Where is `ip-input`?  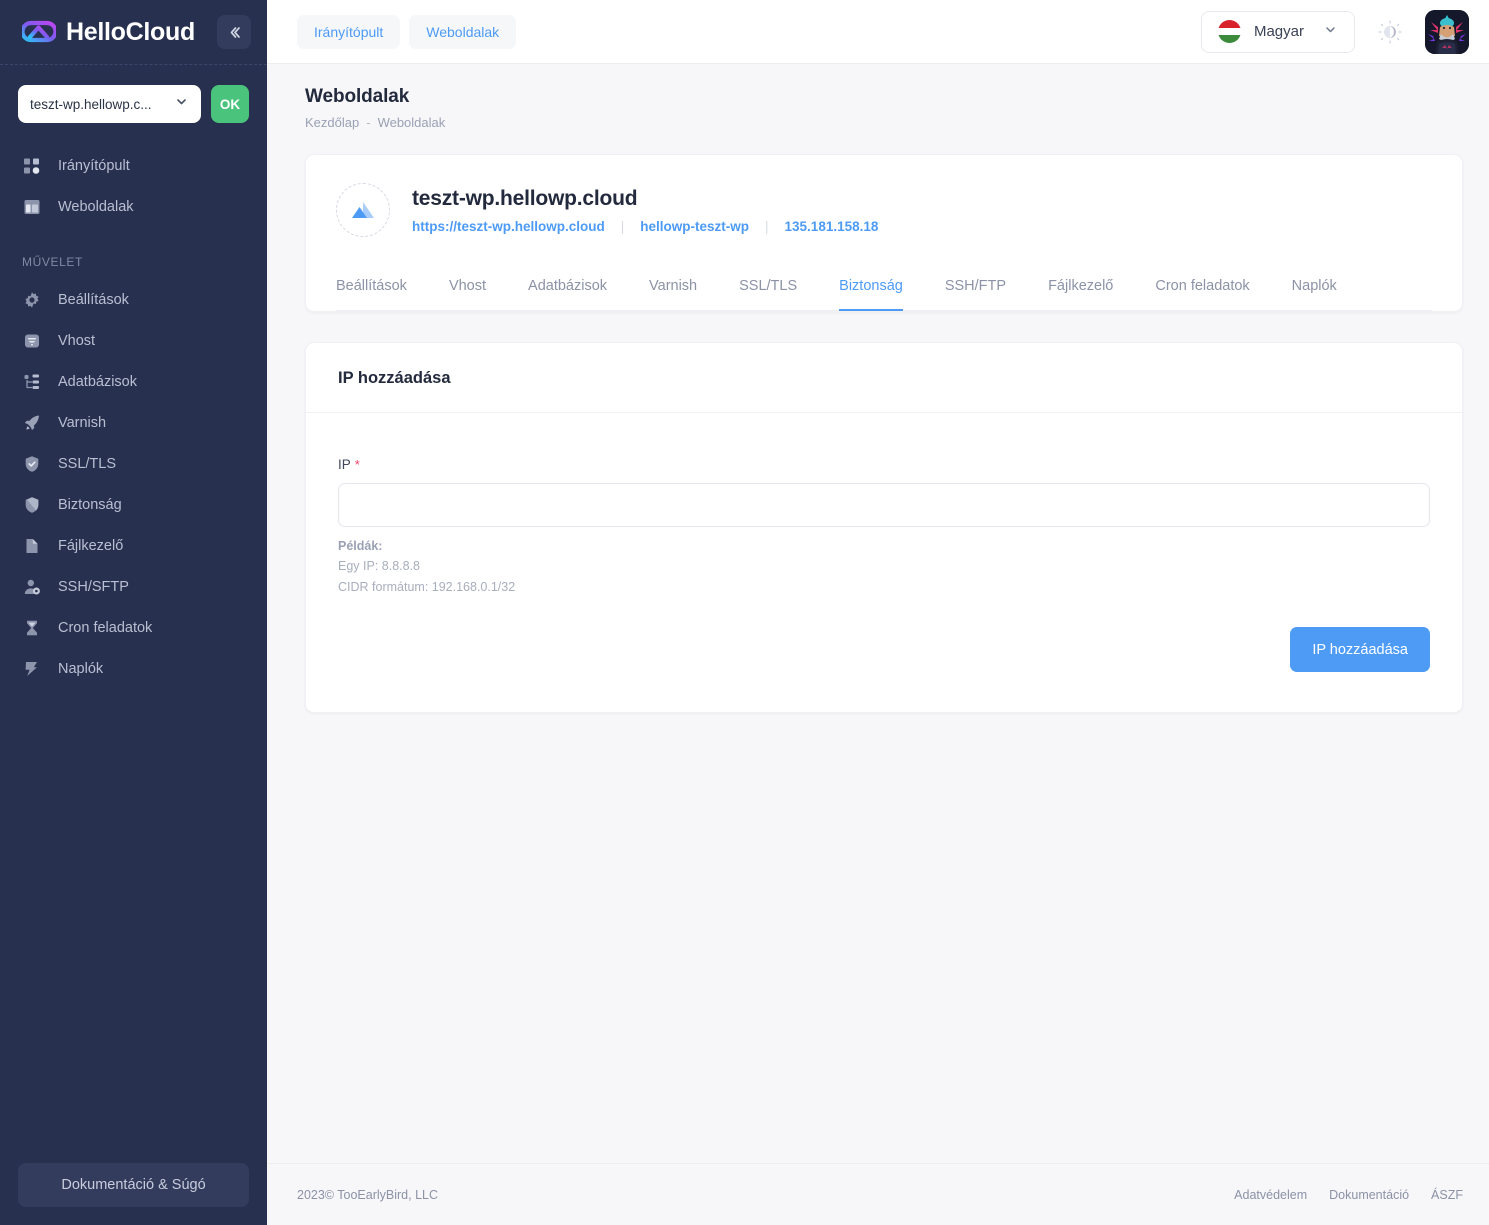
ip-input is located at coordinates (884, 505).